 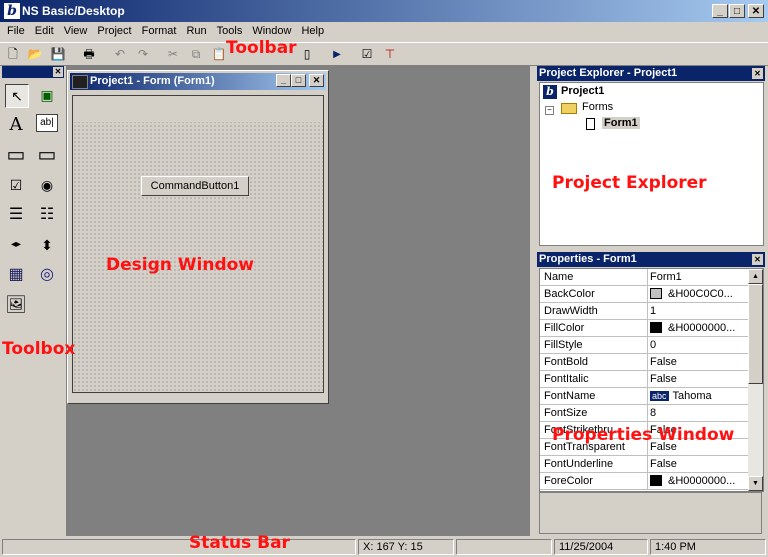 What do you see at coordinates (566, 362) in the screenshot?
I see `property-name: FontBold` at bounding box center [566, 362].